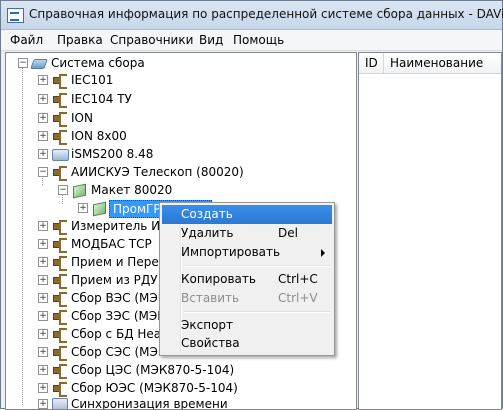 The width and height of the screenshot is (503, 410). What do you see at coordinates (15, 15) in the screenshot?
I see `app-icon` at bounding box center [15, 15].